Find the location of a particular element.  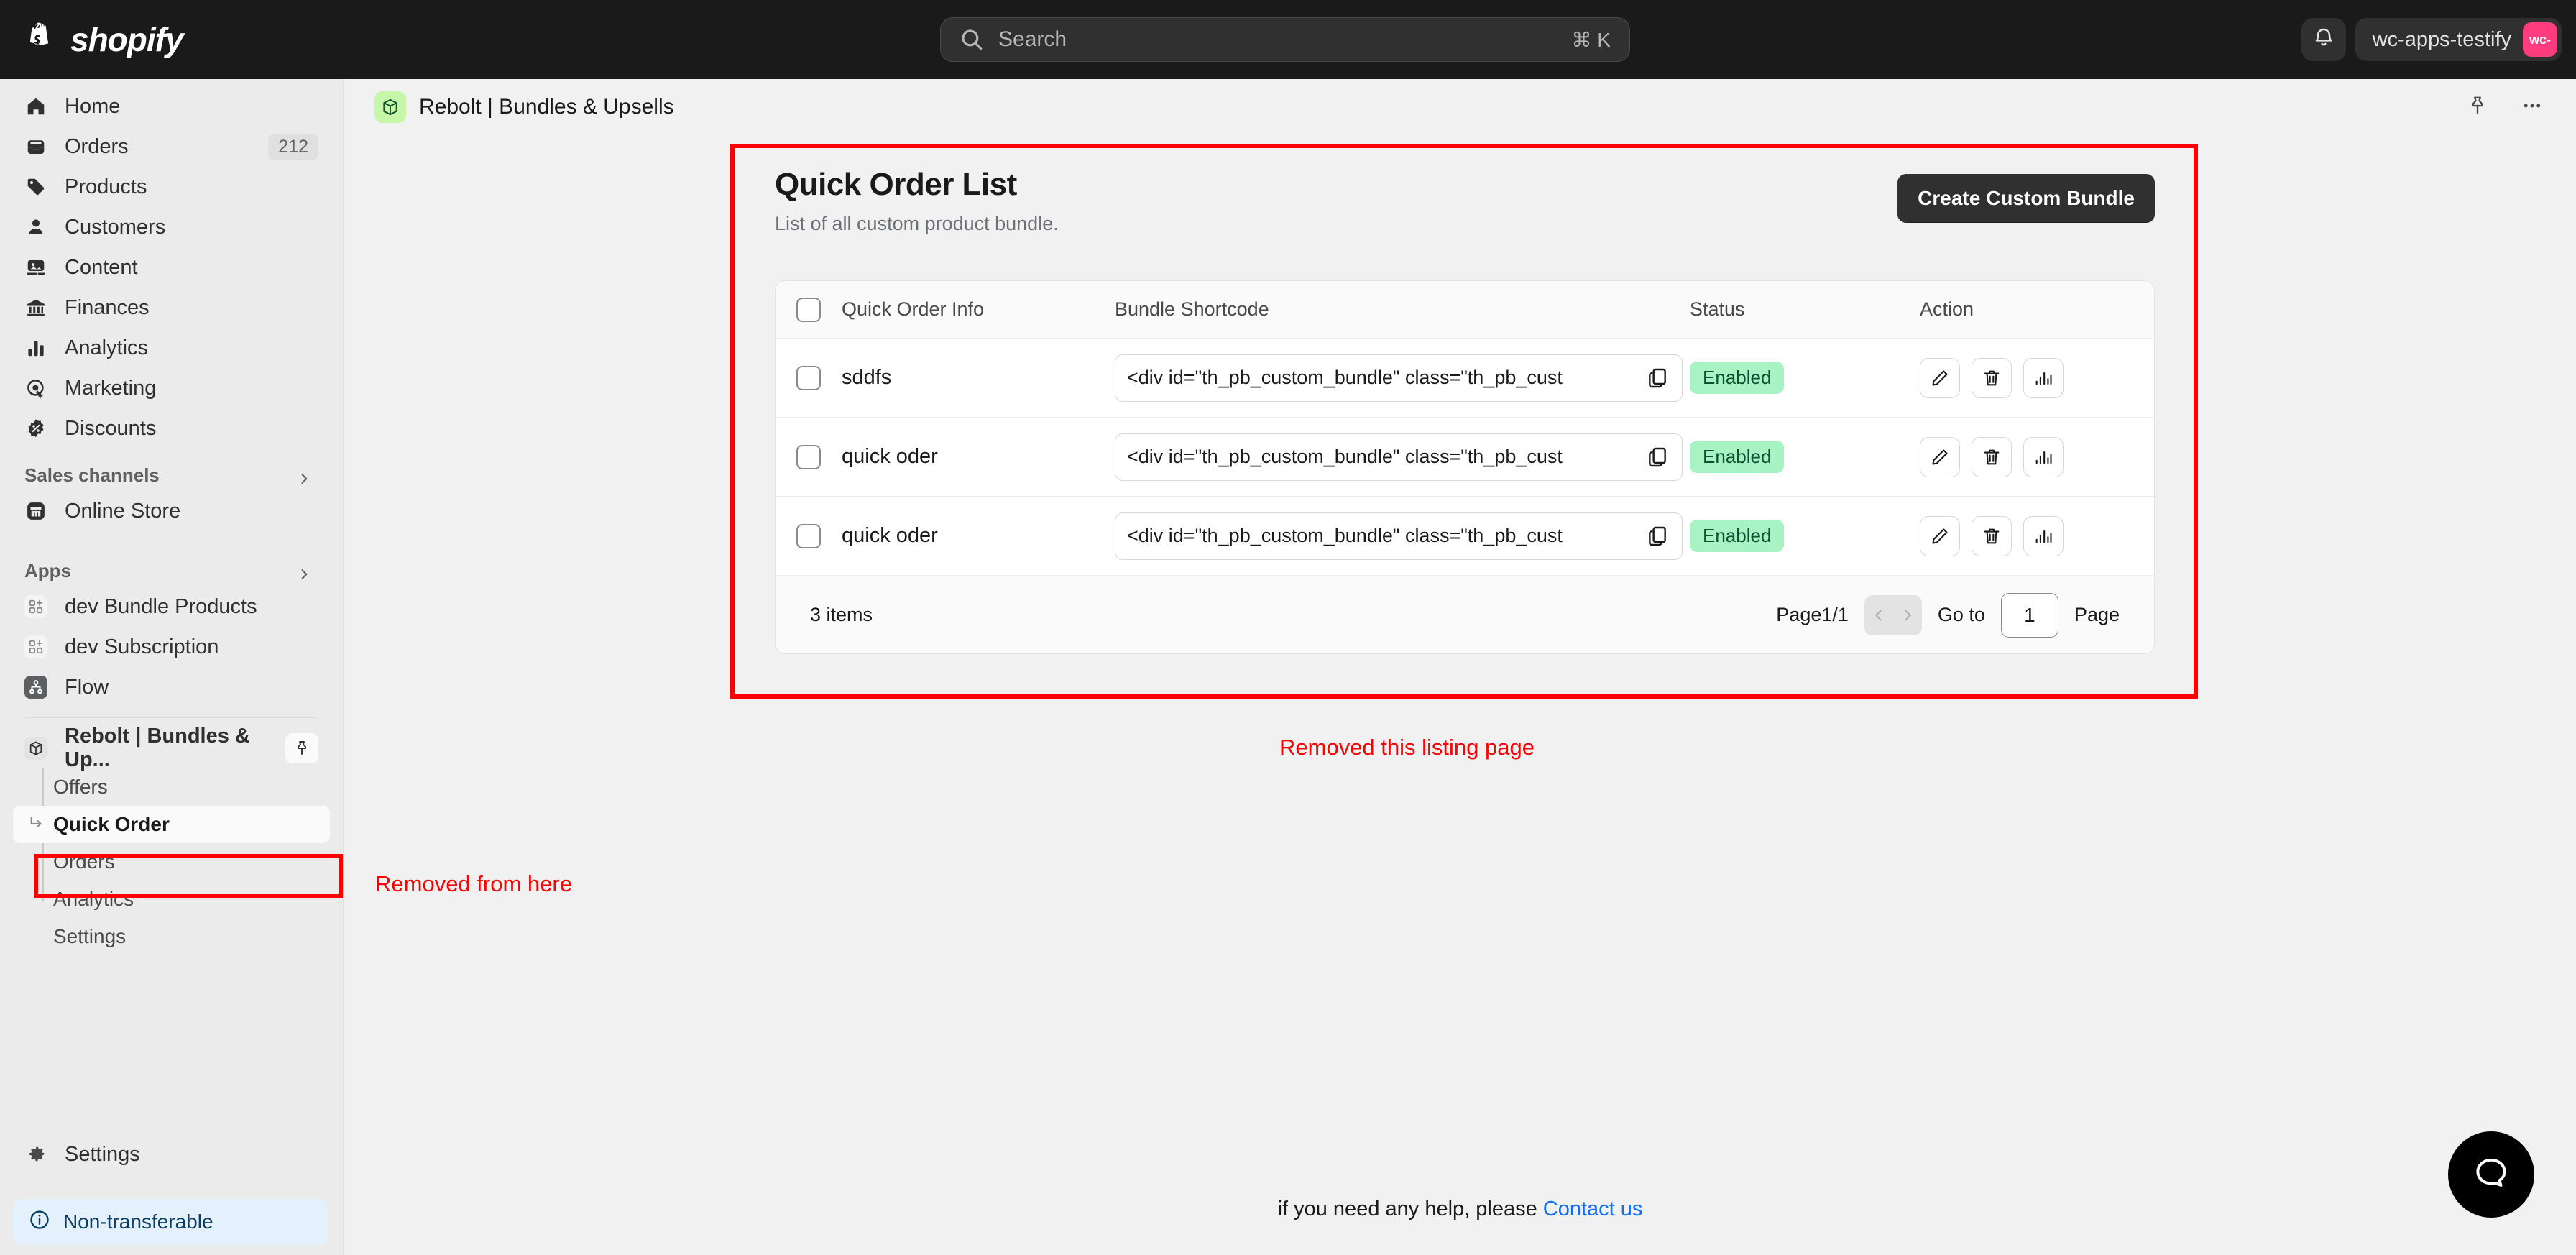

person-icon is located at coordinates (35, 227).